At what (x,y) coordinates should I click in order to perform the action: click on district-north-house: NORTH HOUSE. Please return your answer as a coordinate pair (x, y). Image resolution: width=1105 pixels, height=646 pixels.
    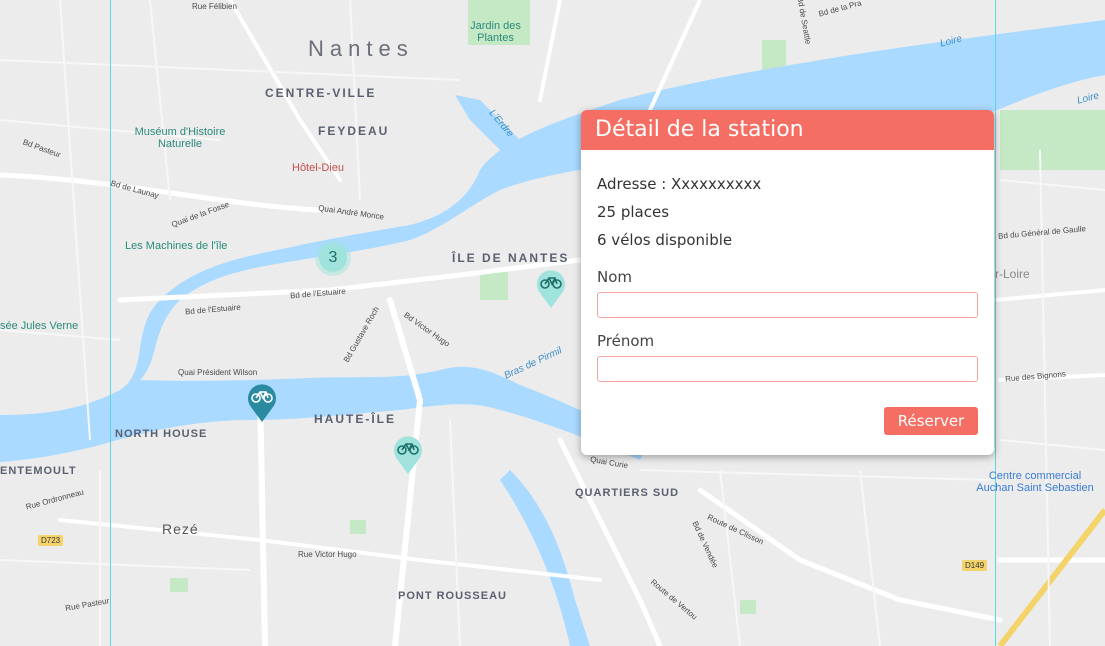
    Looking at the image, I should click on (161, 434).